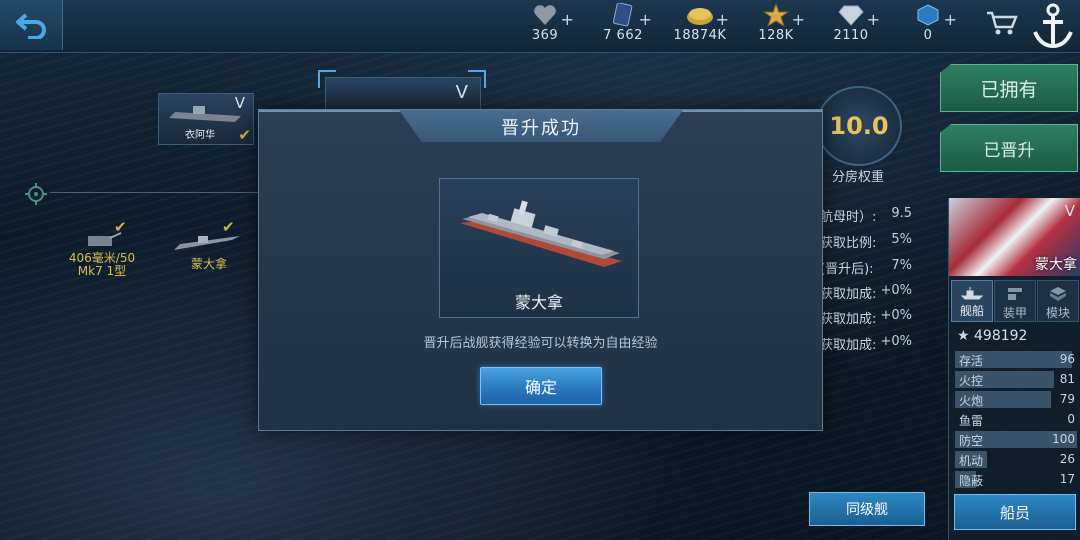 The width and height of the screenshot is (1080, 540). What do you see at coordinates (208, 264) in the screenshot?
I see `ship-slot-label: 蒙大拿` at bounding box center [208, 264].